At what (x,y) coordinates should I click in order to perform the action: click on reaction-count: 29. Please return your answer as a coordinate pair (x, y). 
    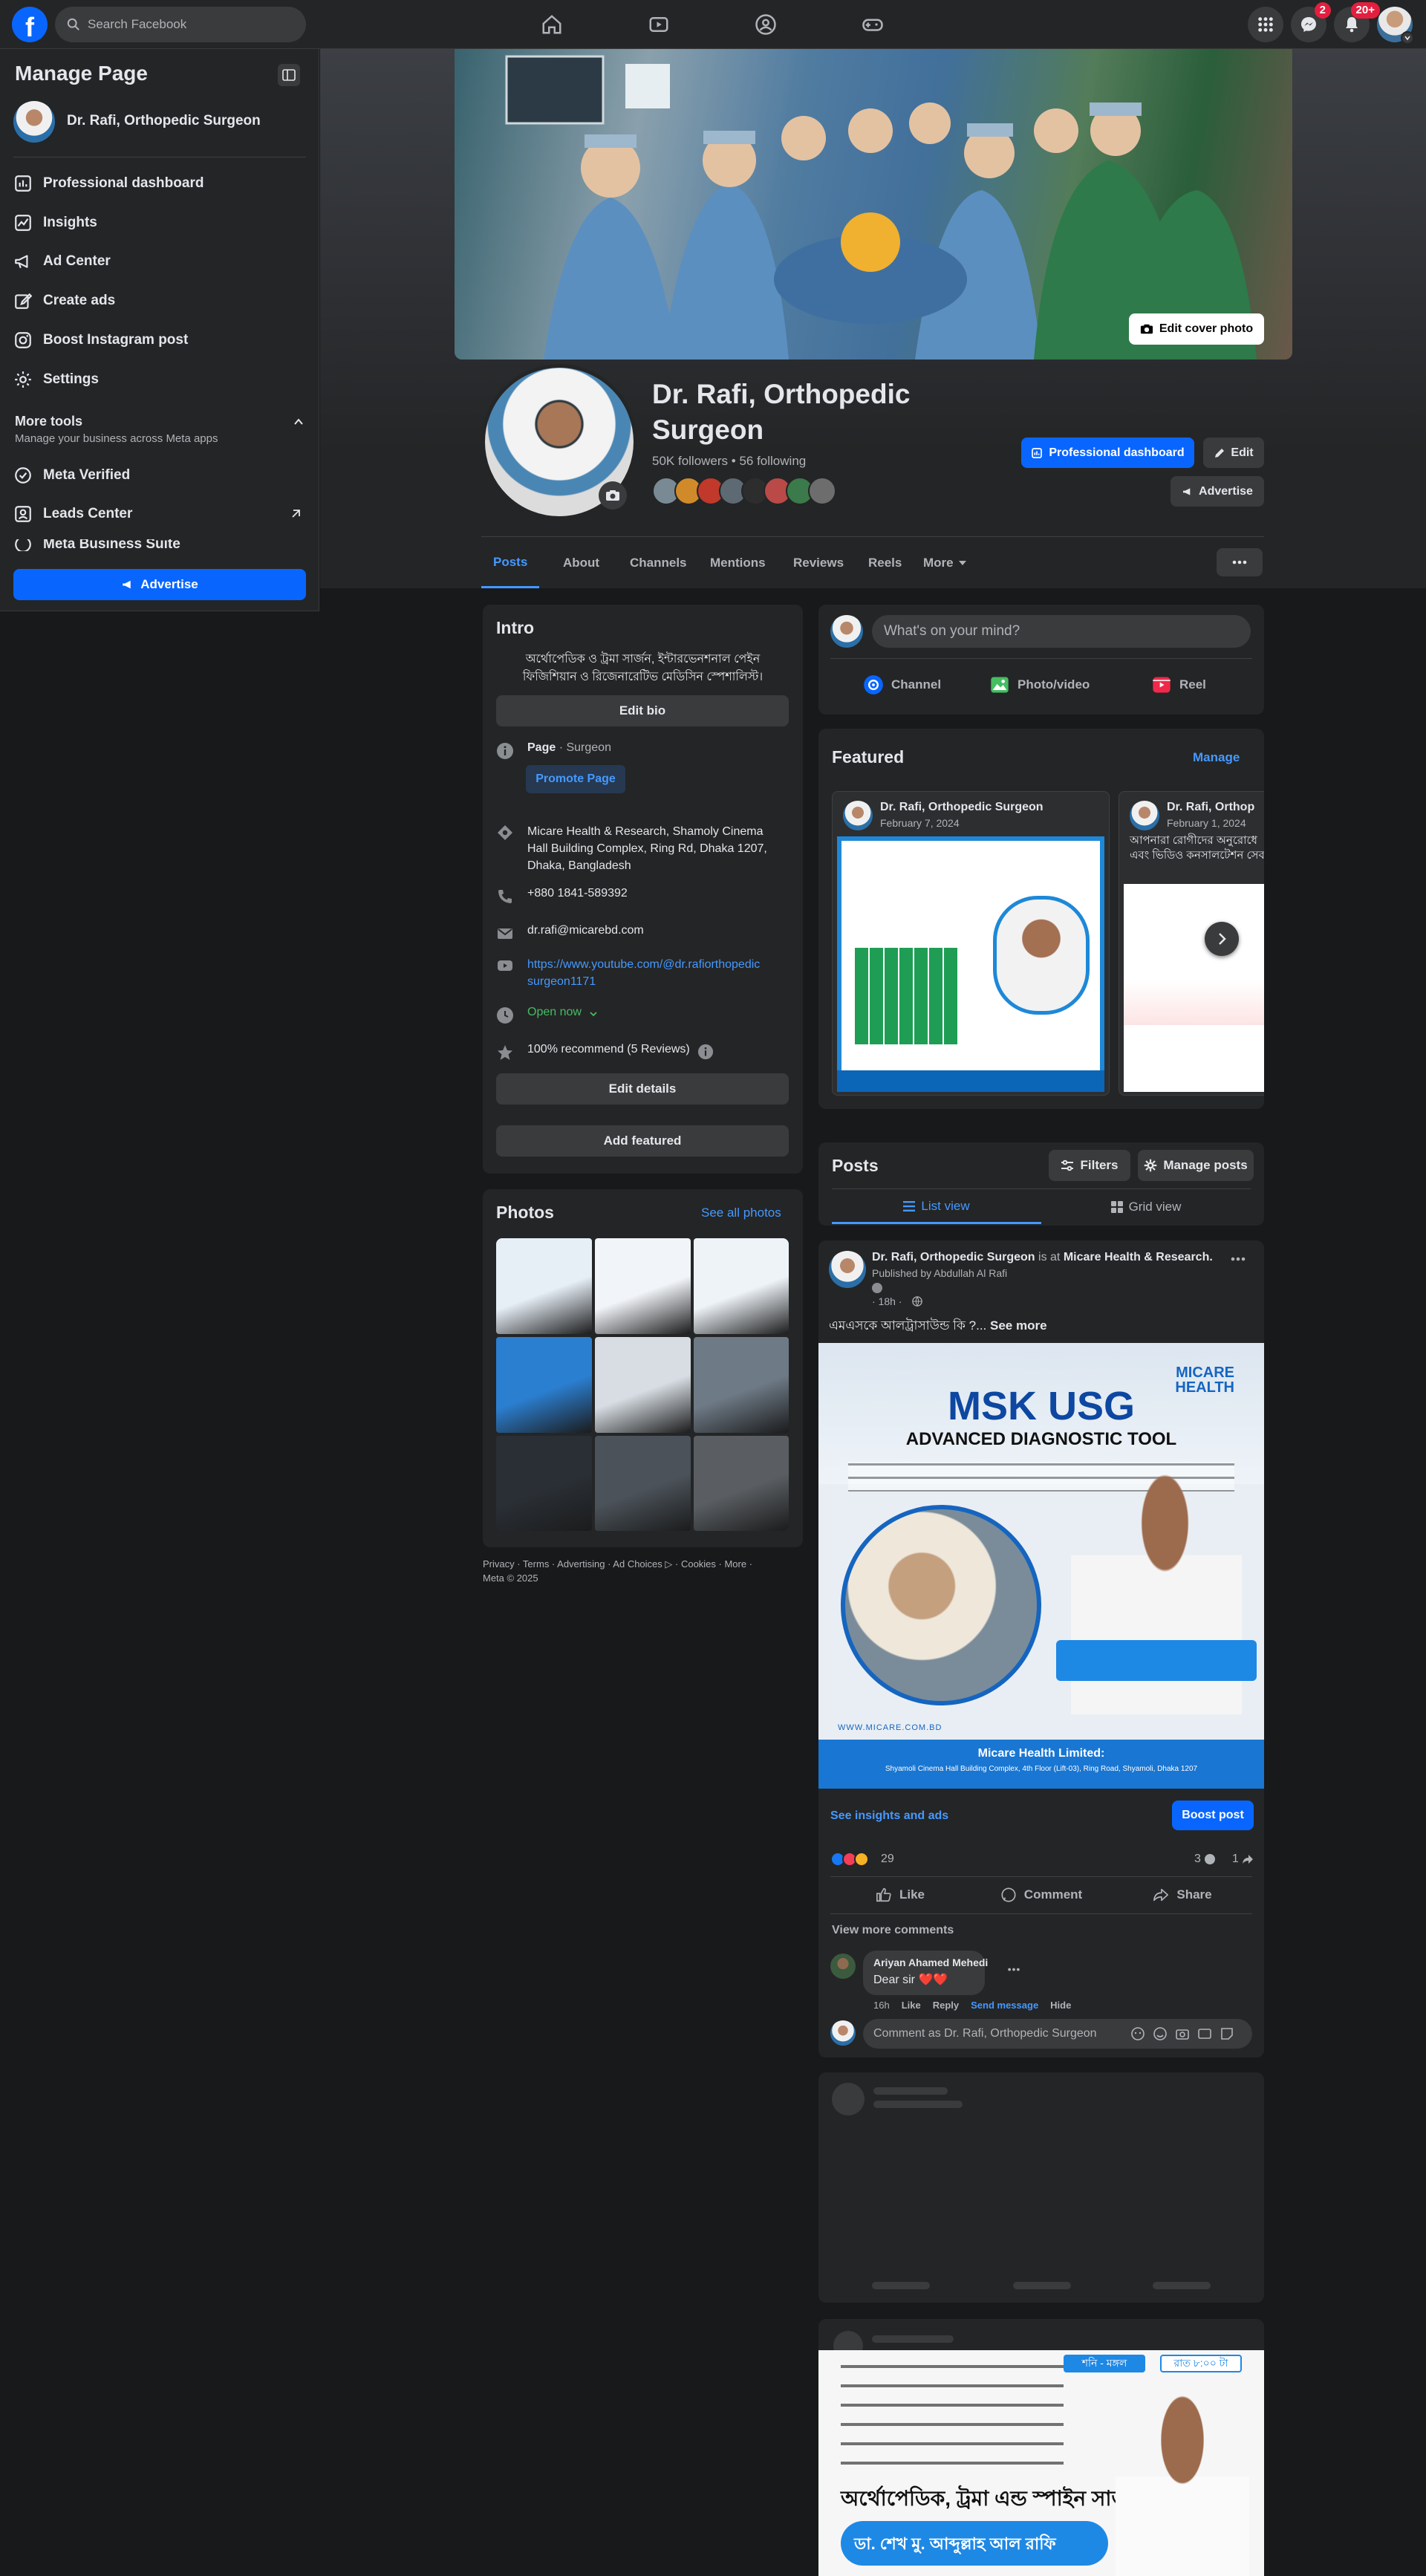
    Looking at the image, I should click on (887, 1859).